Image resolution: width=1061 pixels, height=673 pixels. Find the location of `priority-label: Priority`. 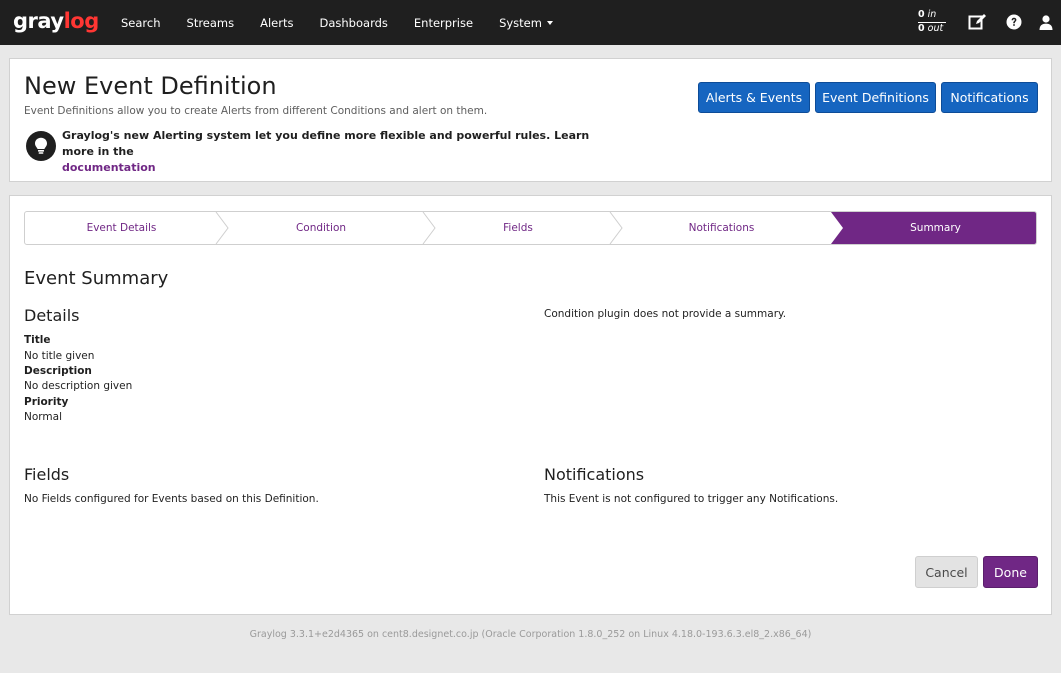

priority-label: Priority is located at coordinates (46, 402).